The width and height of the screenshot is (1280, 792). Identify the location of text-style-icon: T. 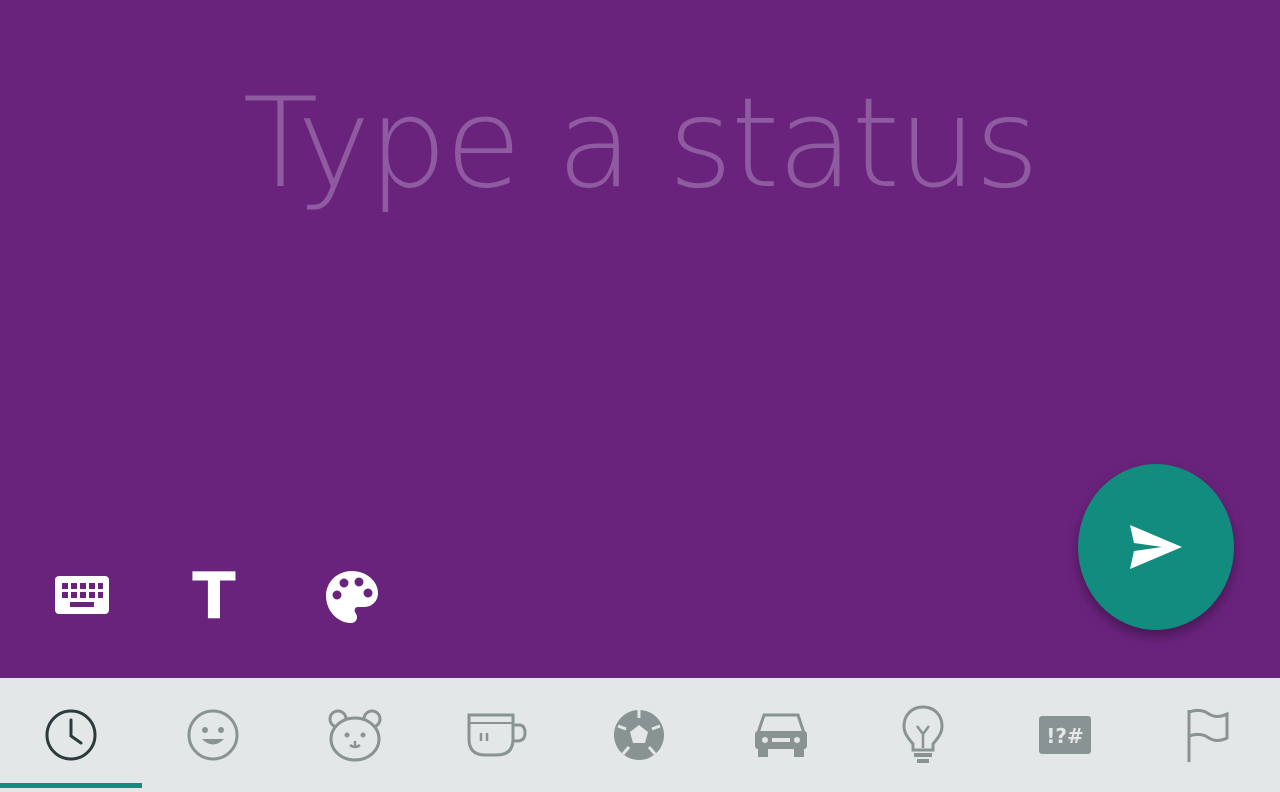
(214, 597).